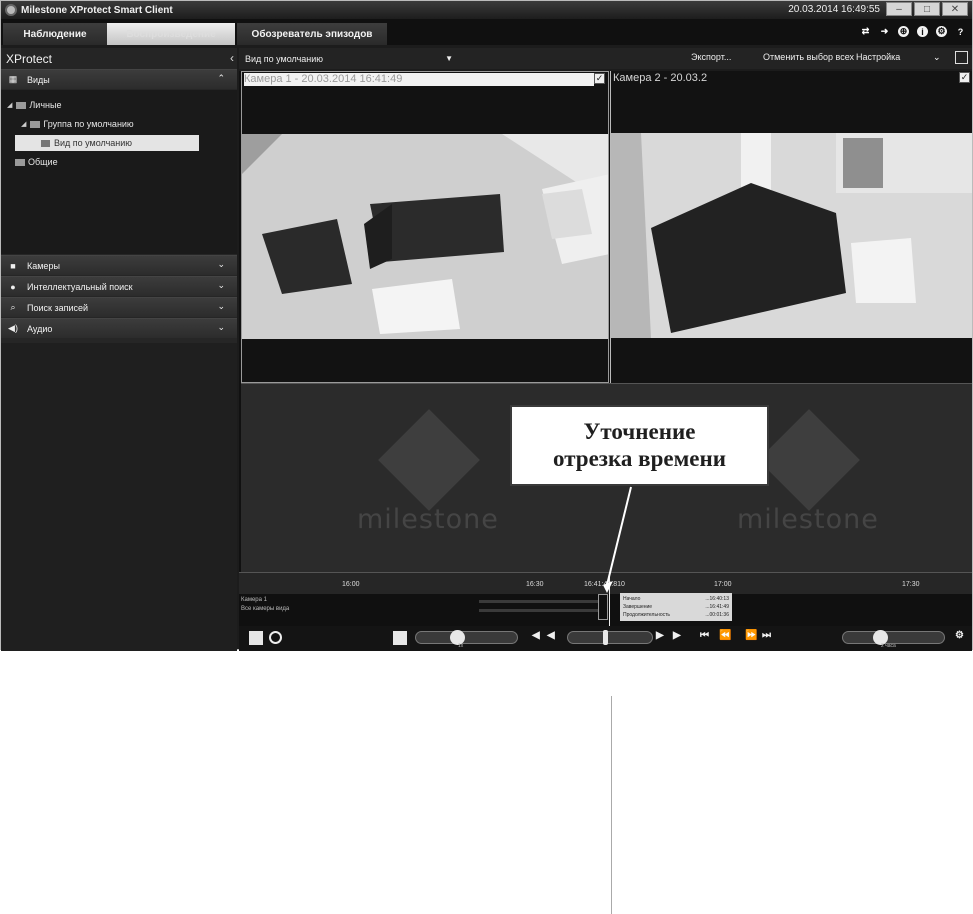 The height and width of the screenshot is (914, 973). Describe the element at coordinates (349, 59) in the screenshot. I see `view-select: Вид по умолчанию ▼` at that location.